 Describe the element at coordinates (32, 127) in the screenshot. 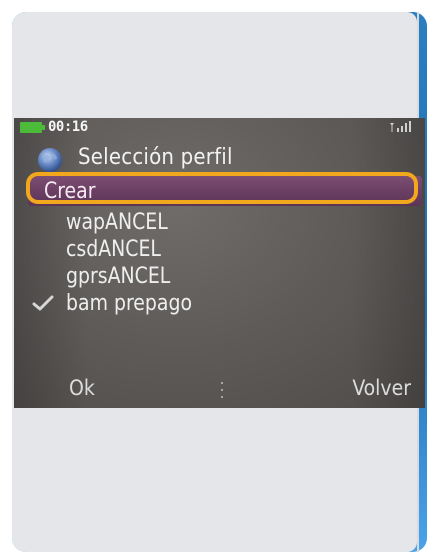

I see `battery-icon` at that location.